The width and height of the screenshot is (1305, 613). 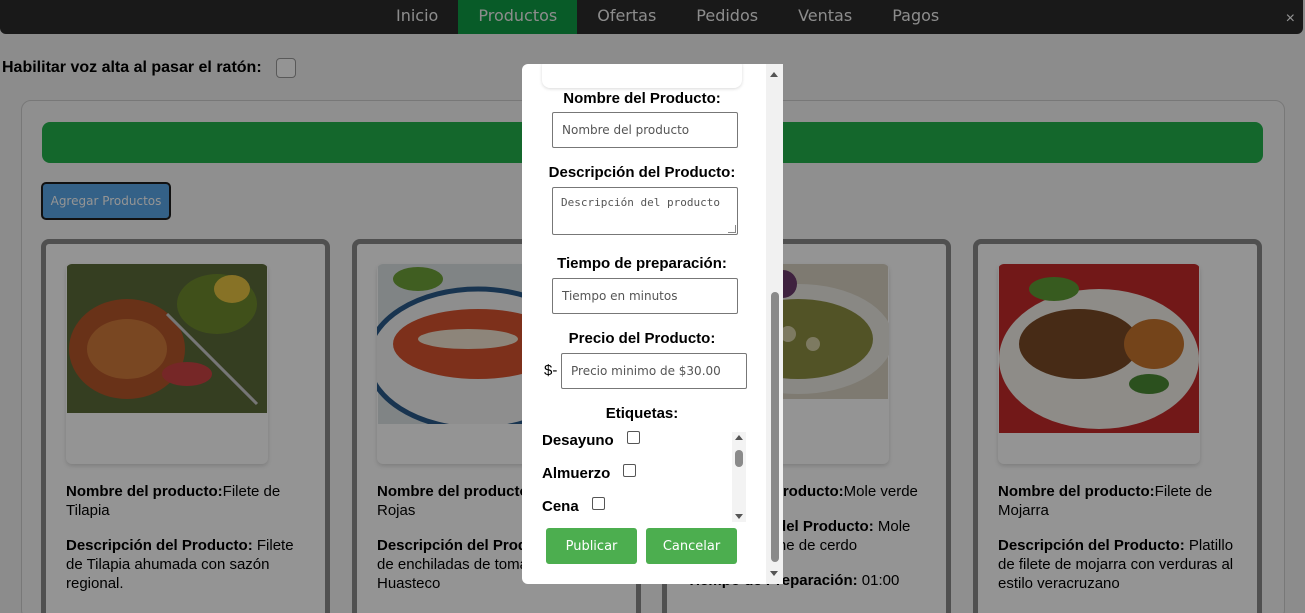 I want to click on product-description-textarea: Descripción del producto, so click(x=645, y=211).